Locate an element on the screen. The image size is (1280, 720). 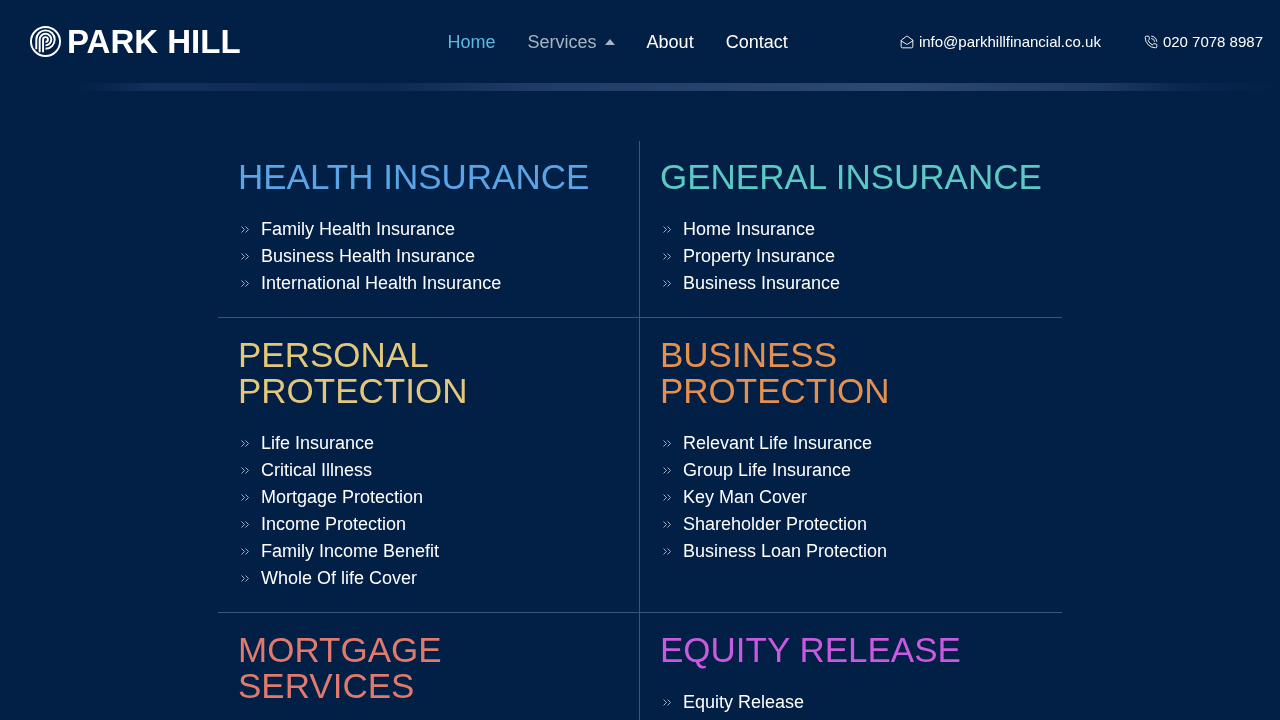
section-heading: GENERAL INSURANCE is located at coordinates (851, 177).